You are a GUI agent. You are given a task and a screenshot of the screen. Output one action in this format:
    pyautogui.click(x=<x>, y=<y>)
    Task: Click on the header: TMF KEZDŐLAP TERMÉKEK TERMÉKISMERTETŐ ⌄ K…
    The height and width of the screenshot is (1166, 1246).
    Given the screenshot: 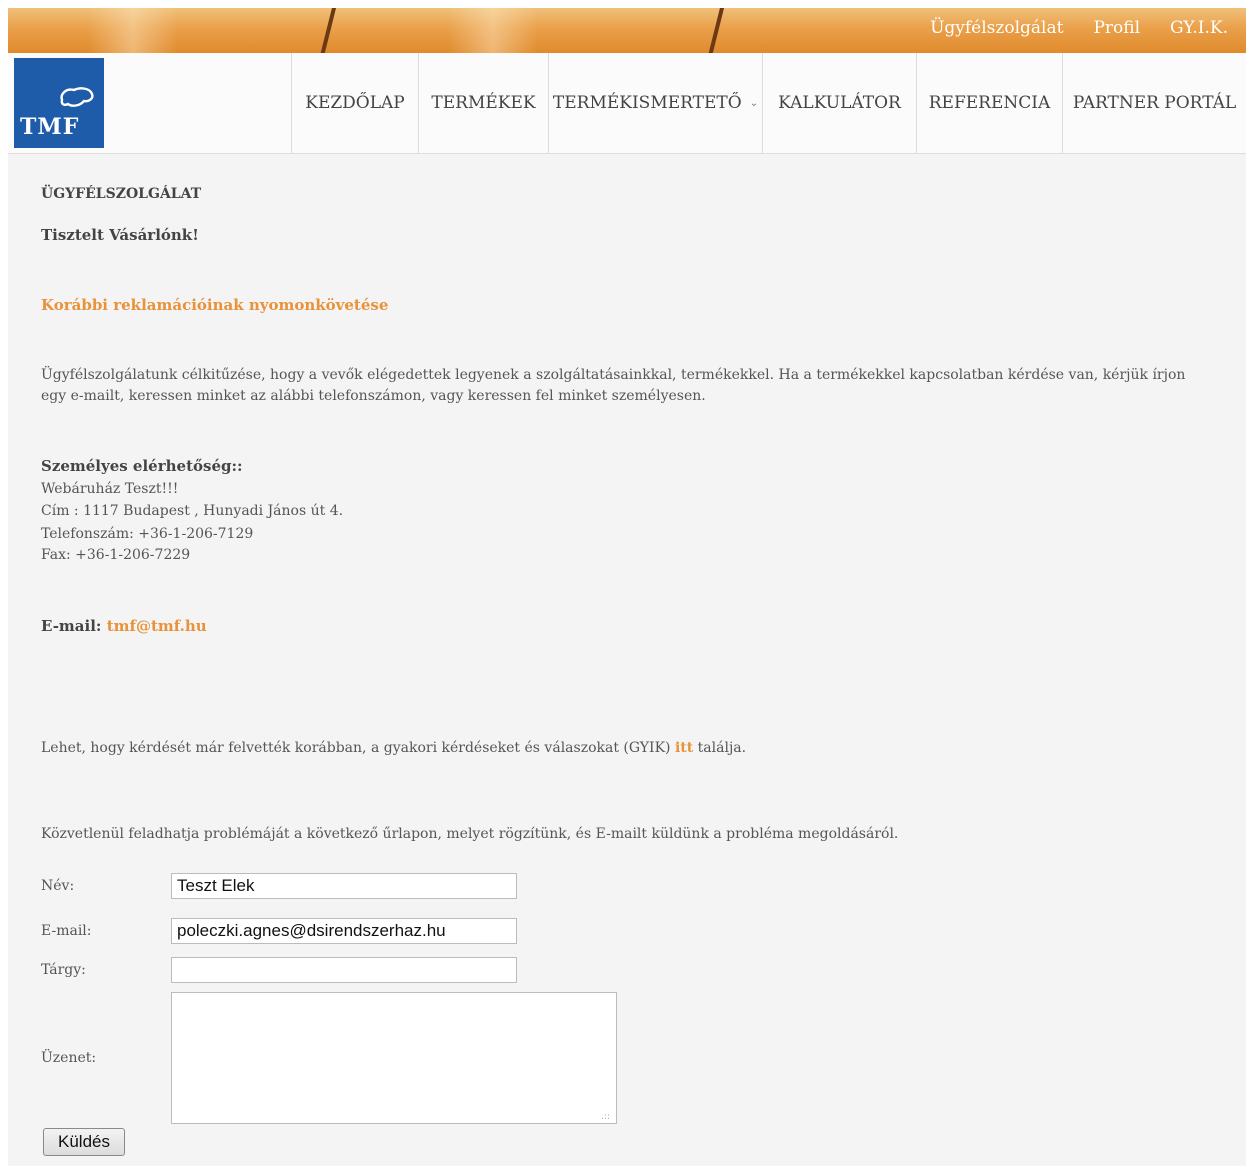 What is the action you would take?
    pyautogui.click(x=627, y=103)
    